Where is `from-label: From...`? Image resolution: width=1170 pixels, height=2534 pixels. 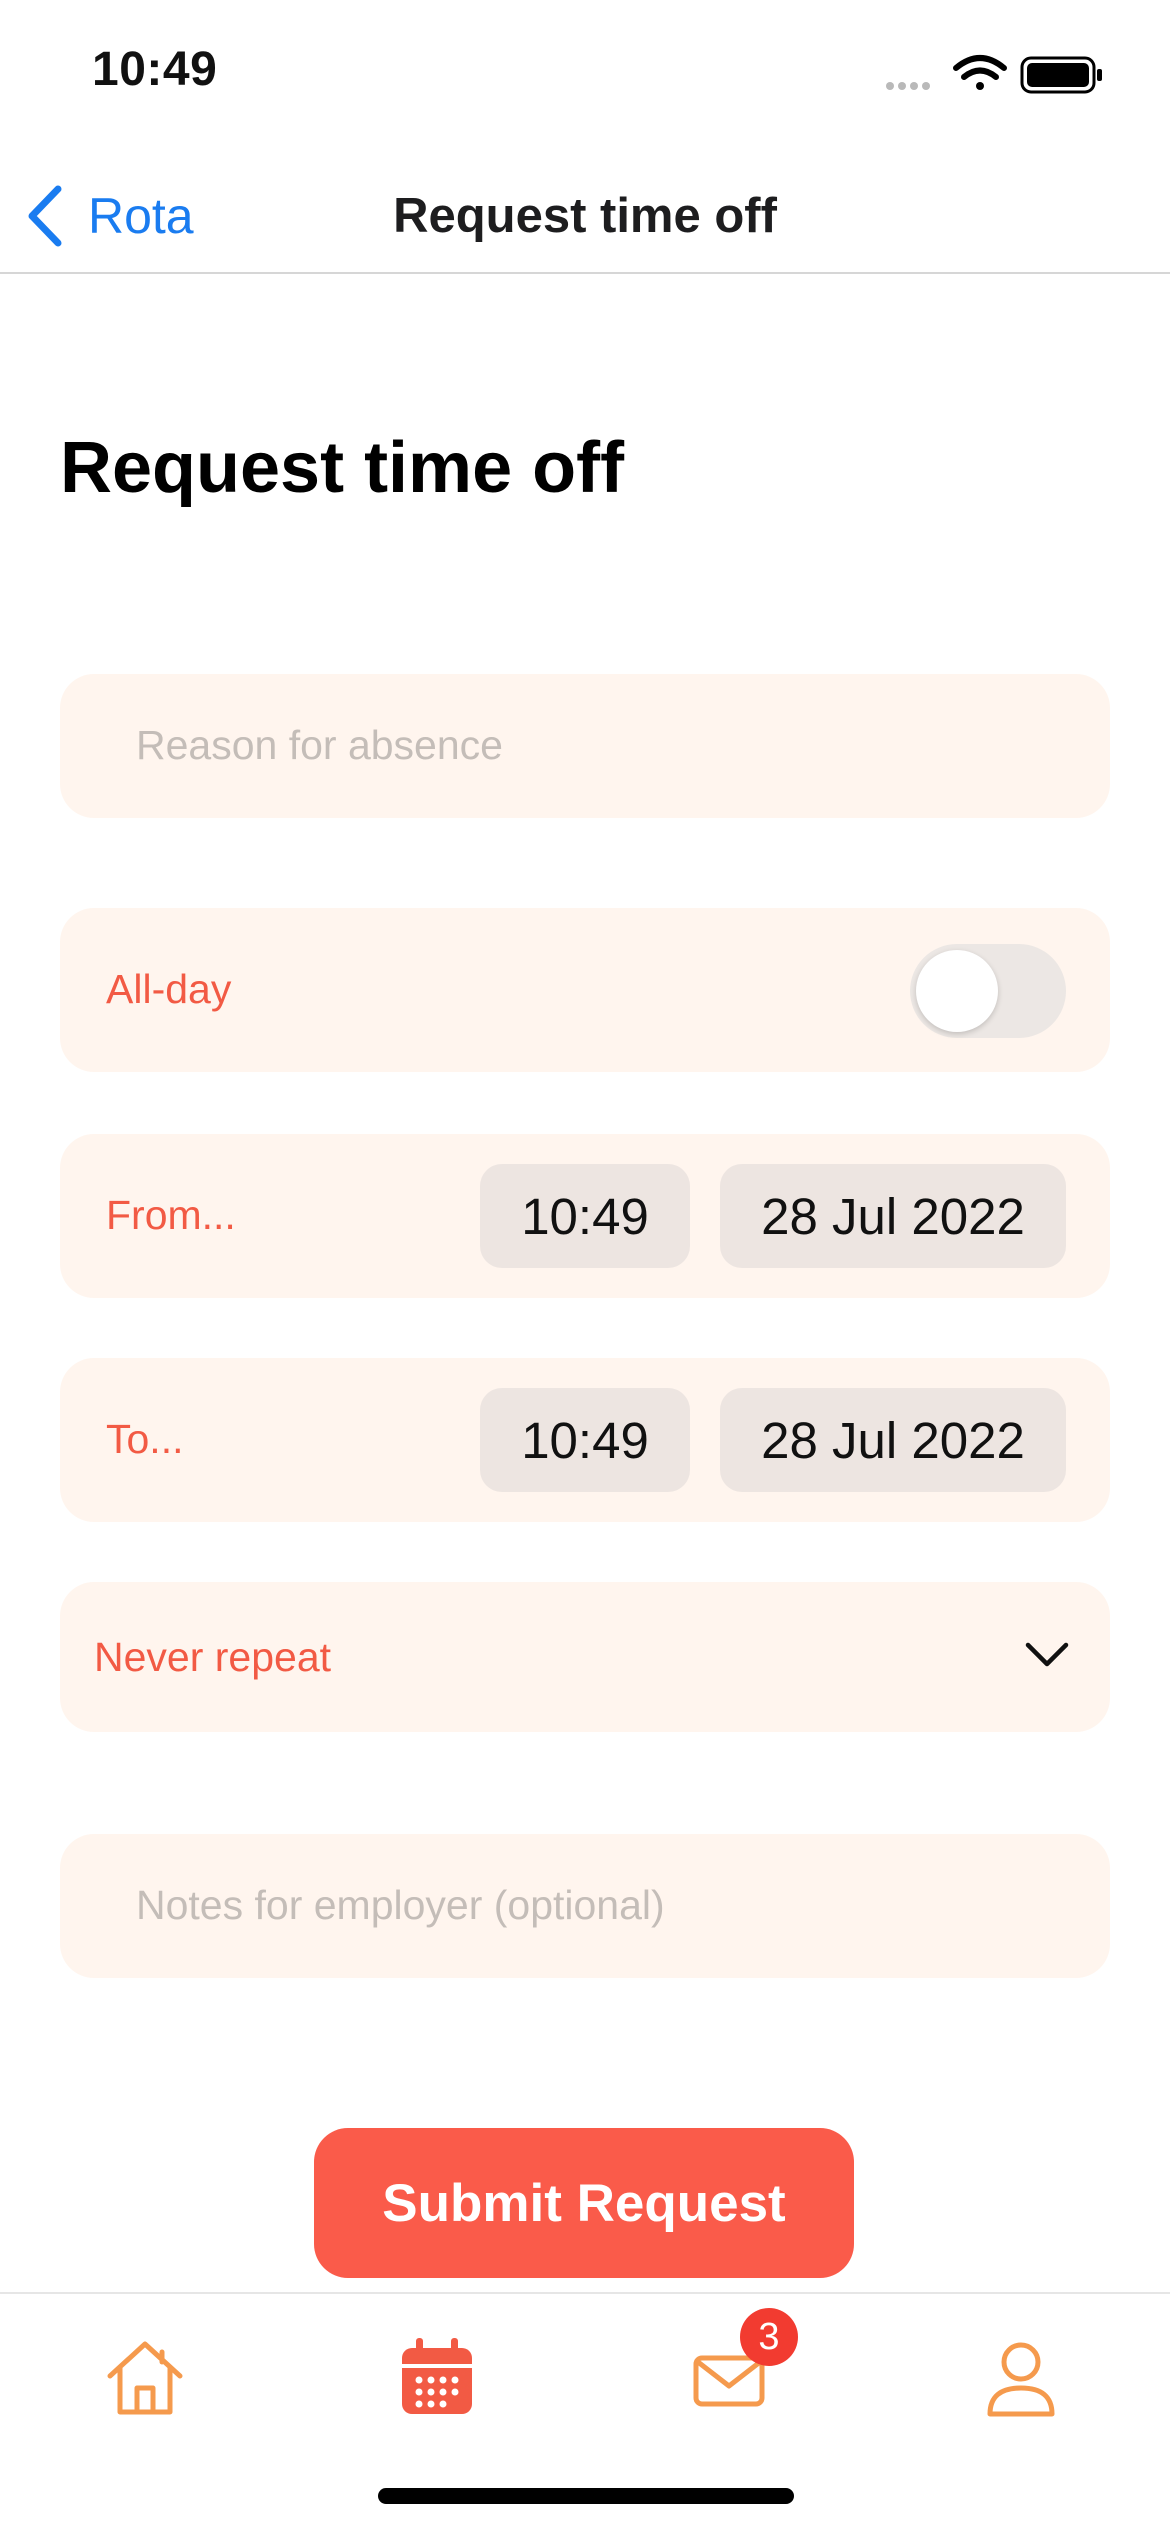
from-label: From... is located at coordinates (171, 1215).